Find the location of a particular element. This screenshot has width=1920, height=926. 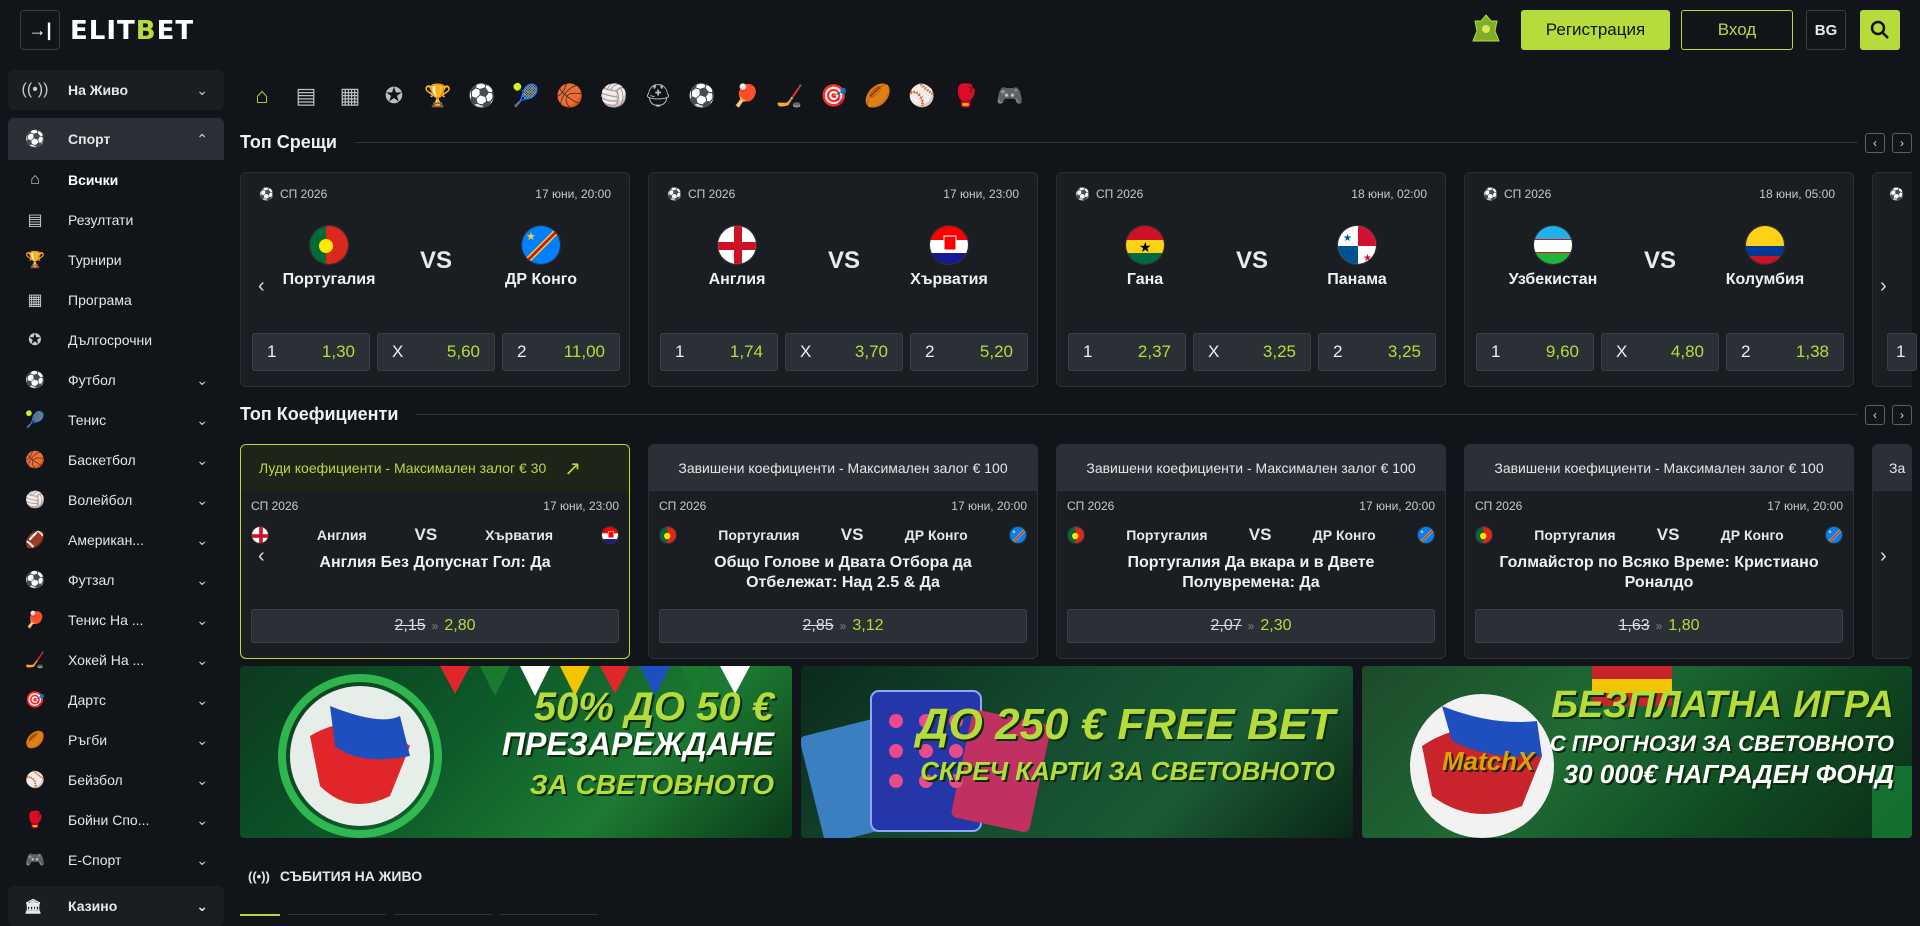

calendar-icon: ▦ is located at coordinates (350, 96).